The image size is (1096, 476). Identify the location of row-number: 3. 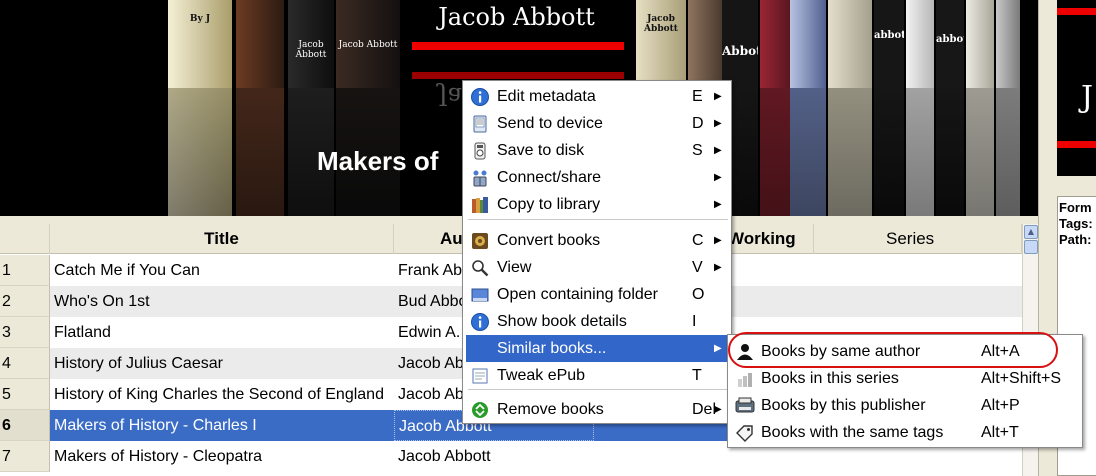
(25, 332).